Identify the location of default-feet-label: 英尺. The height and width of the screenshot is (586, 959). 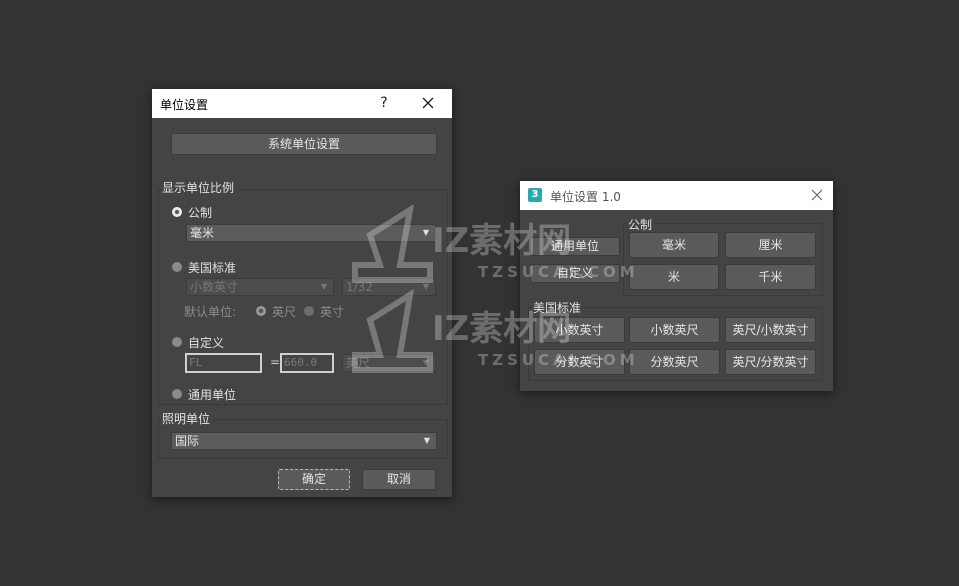
(284, 312).